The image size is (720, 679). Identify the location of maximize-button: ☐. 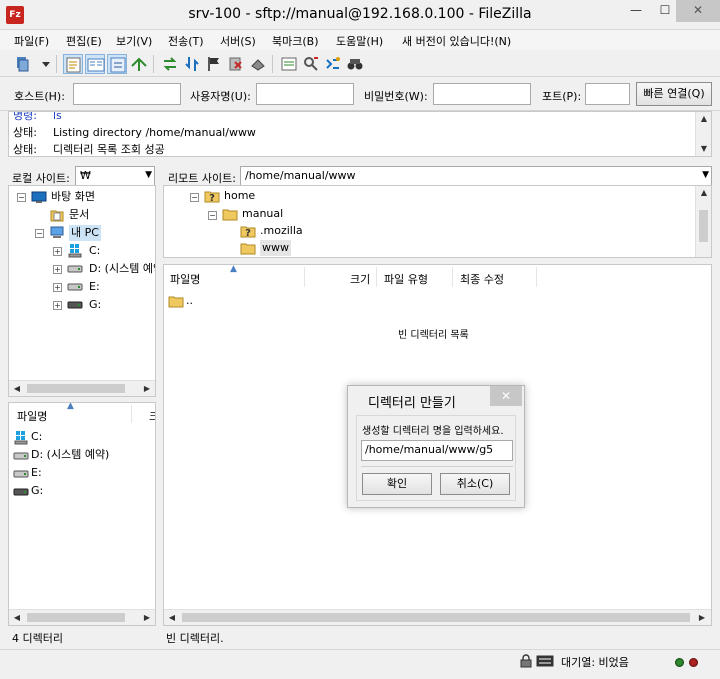
(665, 11).